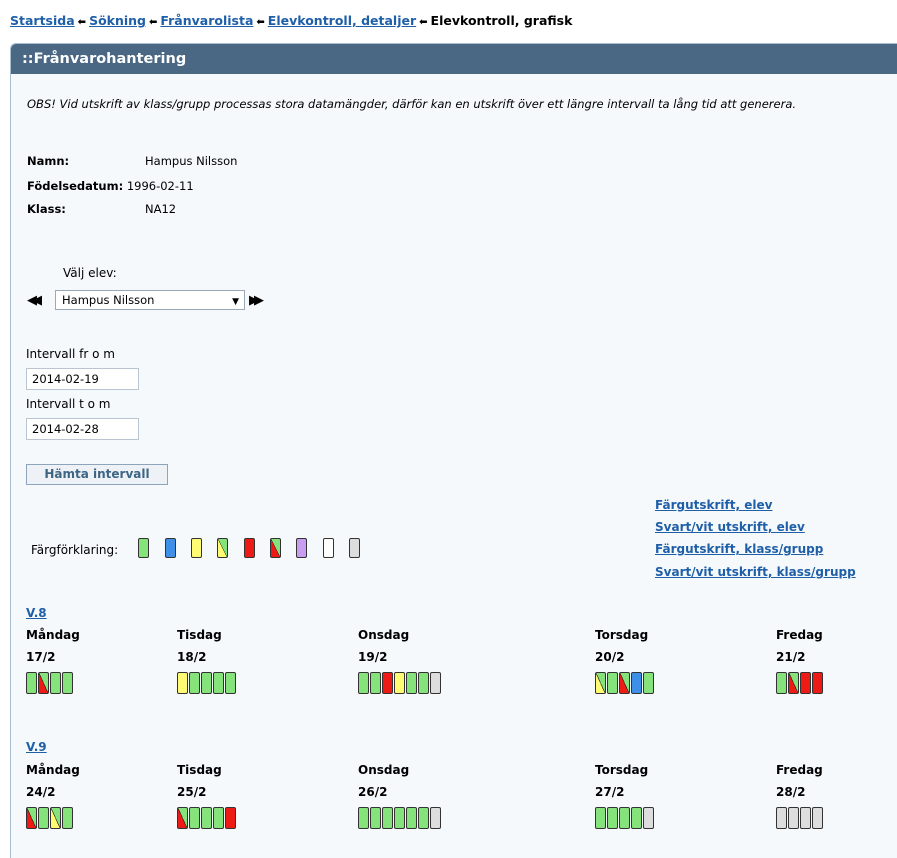 Image resolution: width=897 pixels, height=858 pixels. Describe the element at coordinates (161, 209) in the screenshot. I see `student-class: NA12` at that location.